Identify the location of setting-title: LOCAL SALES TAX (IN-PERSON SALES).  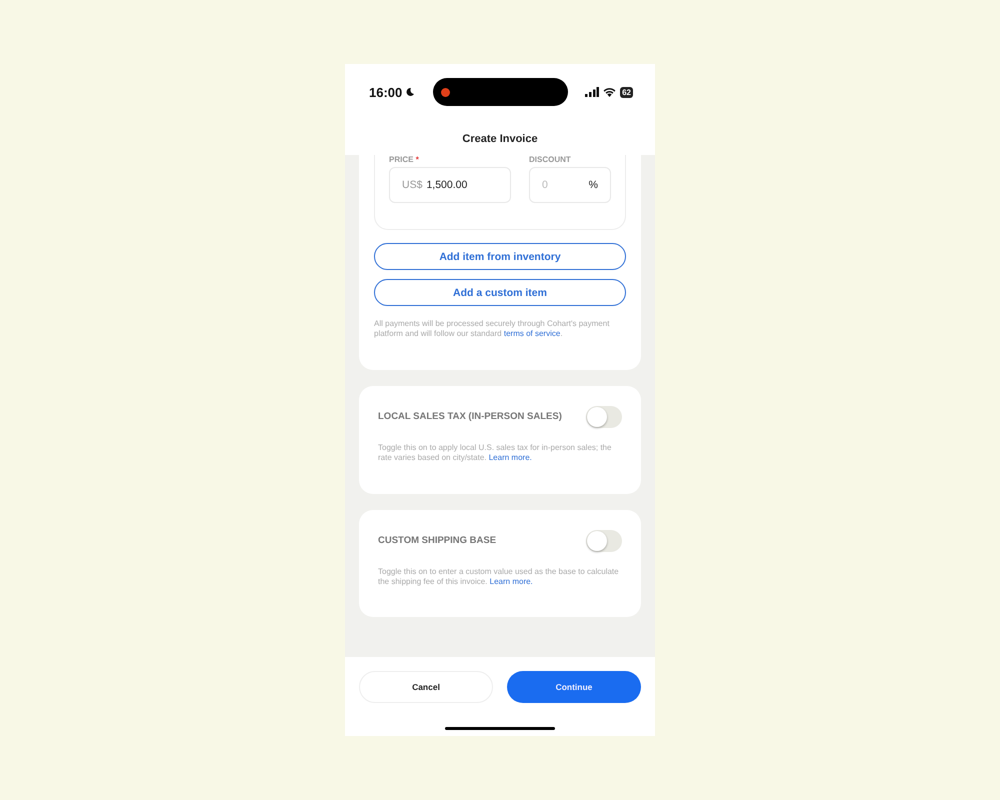
(470, 416).